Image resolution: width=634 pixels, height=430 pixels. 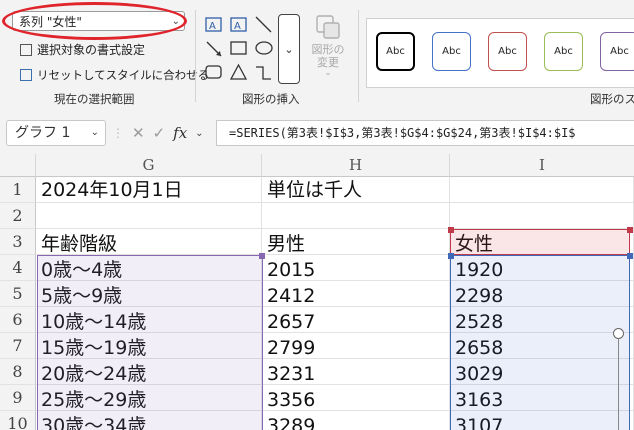 What do you see at coordinates (328, 27) in the screenshot?
I see `change-shape-icon` at bounding box center [328, 27].